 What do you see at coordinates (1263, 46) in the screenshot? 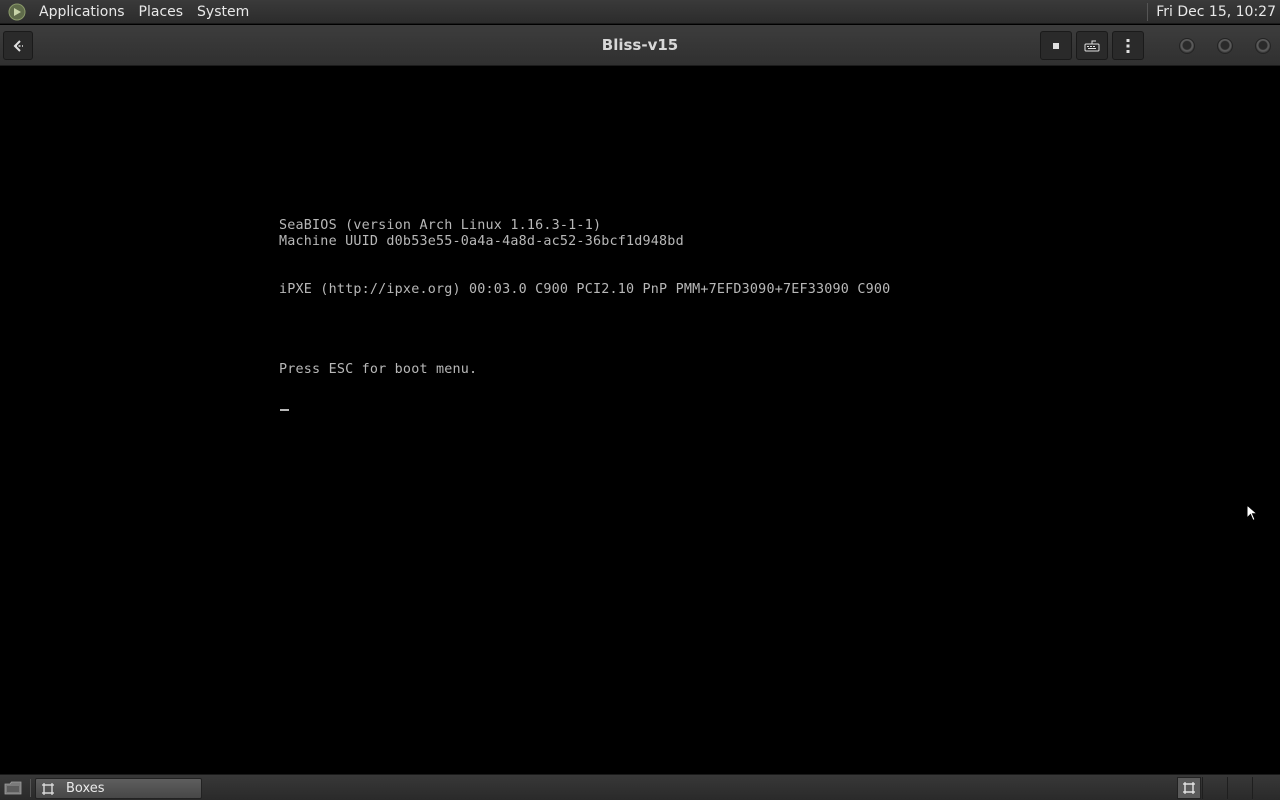
I see `close-button` at bounding box center [1263, 46].